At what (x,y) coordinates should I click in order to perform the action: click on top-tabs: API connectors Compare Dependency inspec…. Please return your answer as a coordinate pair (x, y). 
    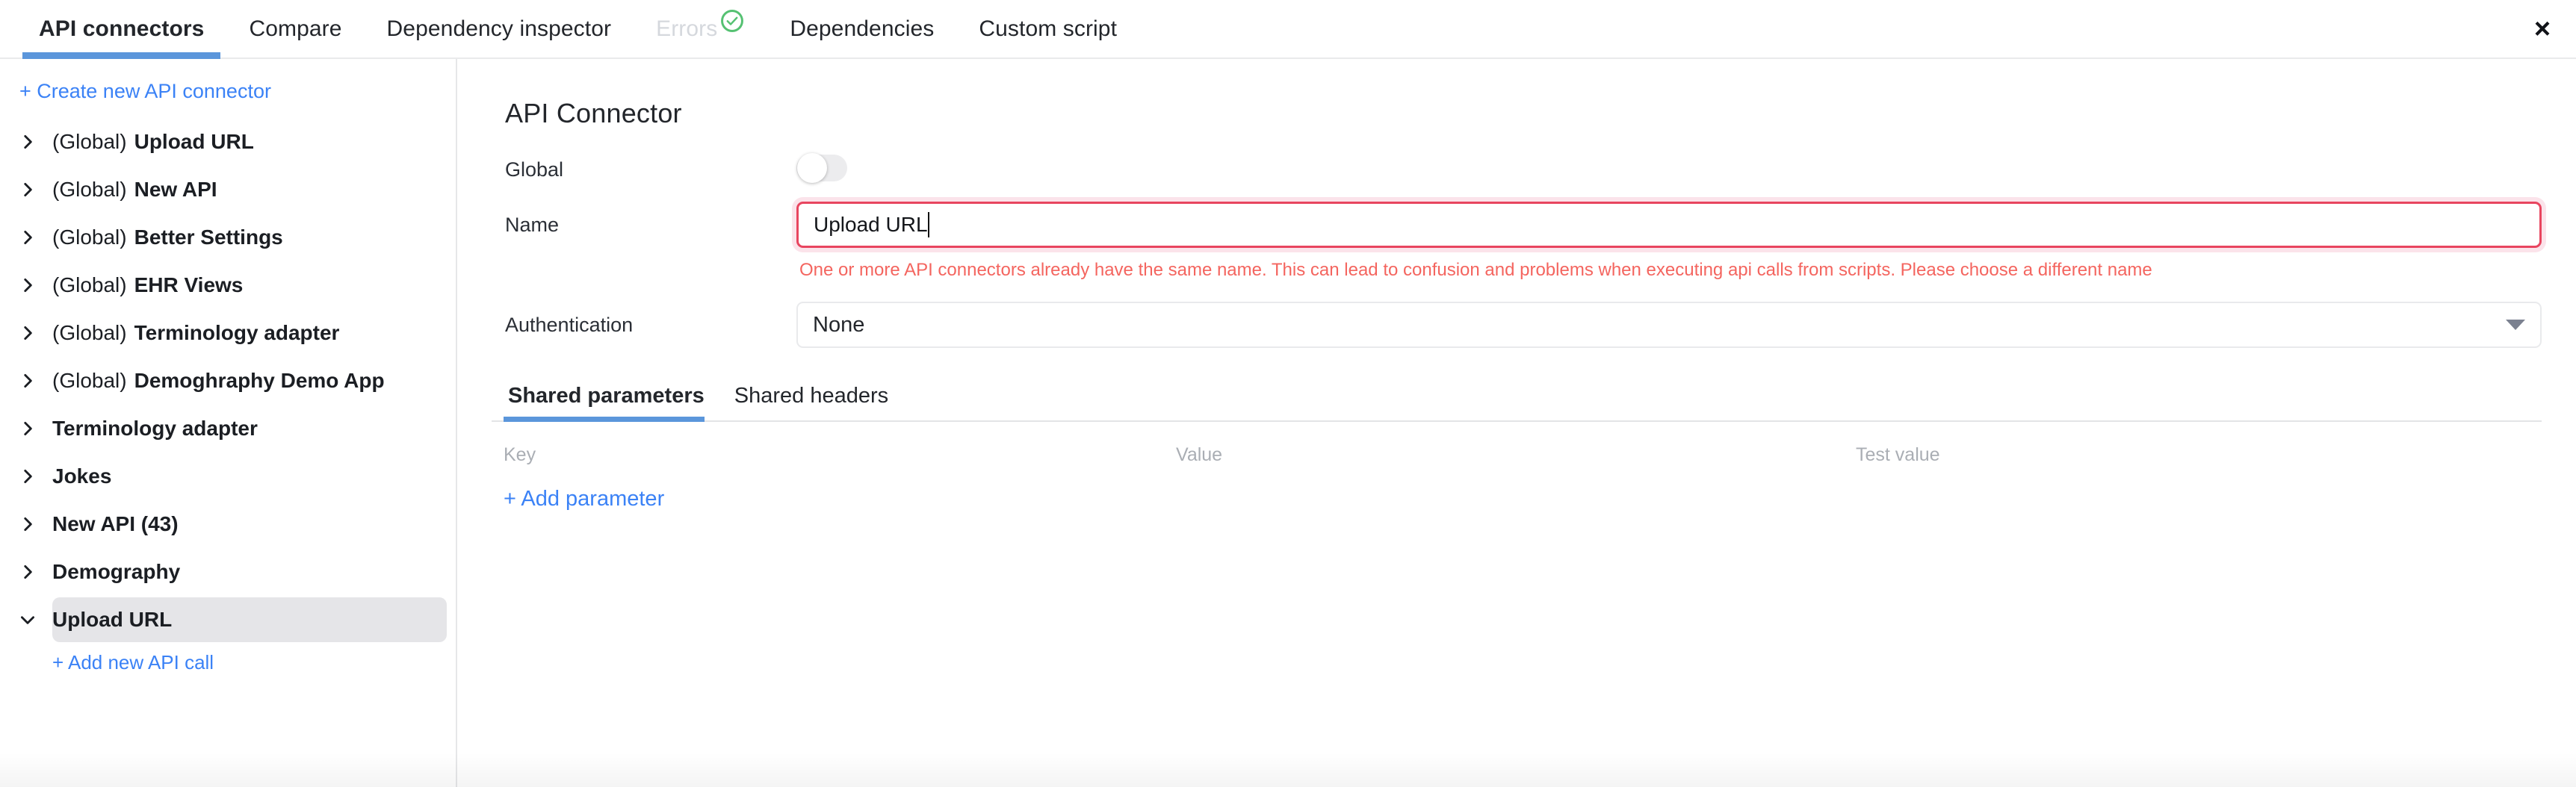
    Looking at the image, I should click on (569, 30).